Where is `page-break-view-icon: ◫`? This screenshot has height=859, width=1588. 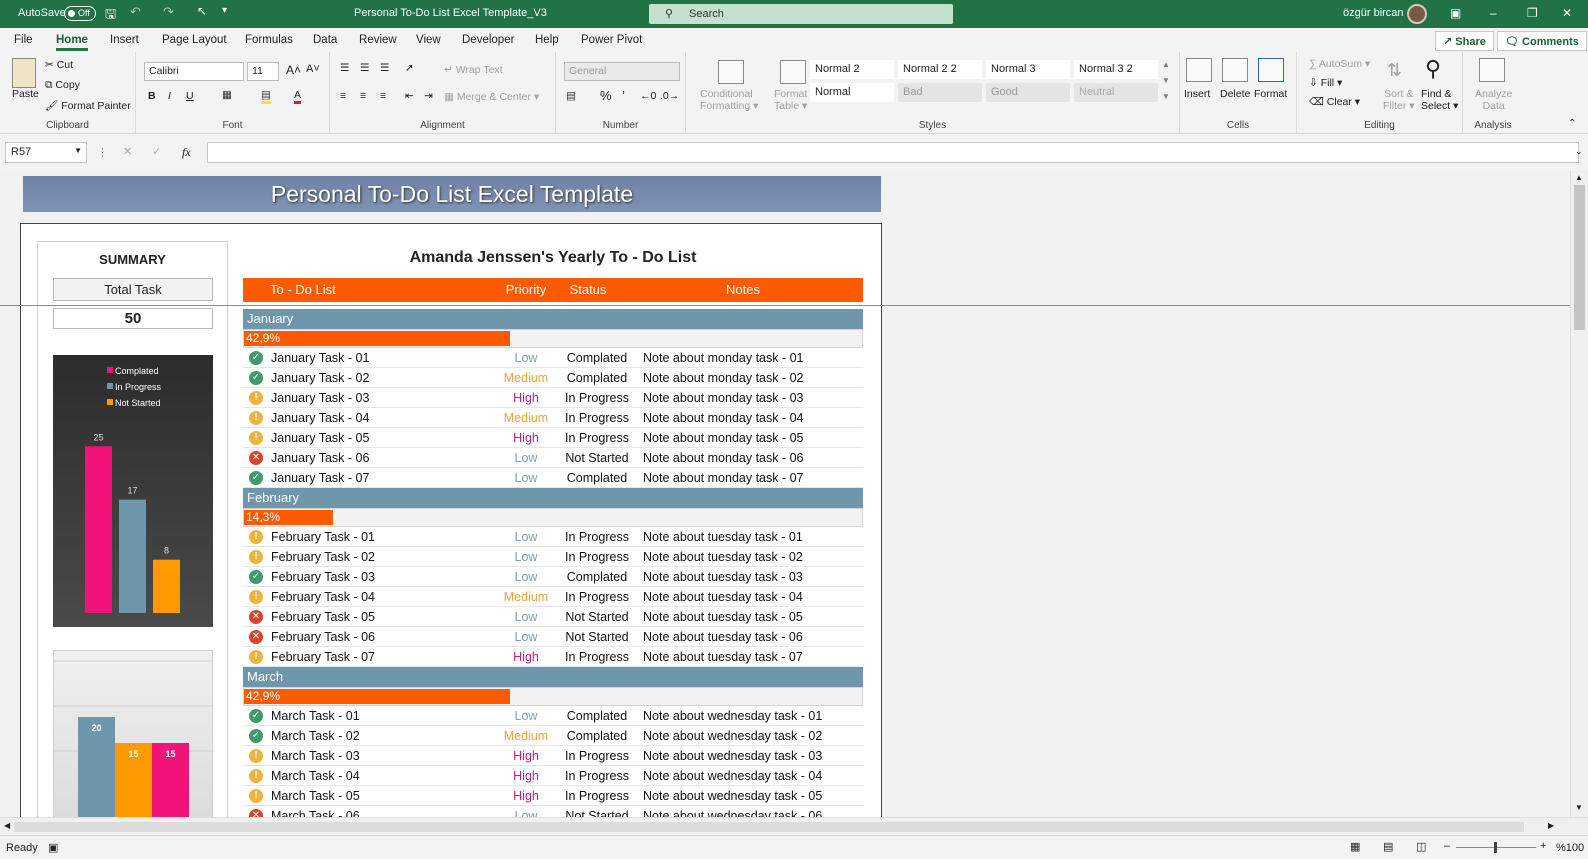
page-break-view-icon: ◫ is located at coordinates (1421, 846).